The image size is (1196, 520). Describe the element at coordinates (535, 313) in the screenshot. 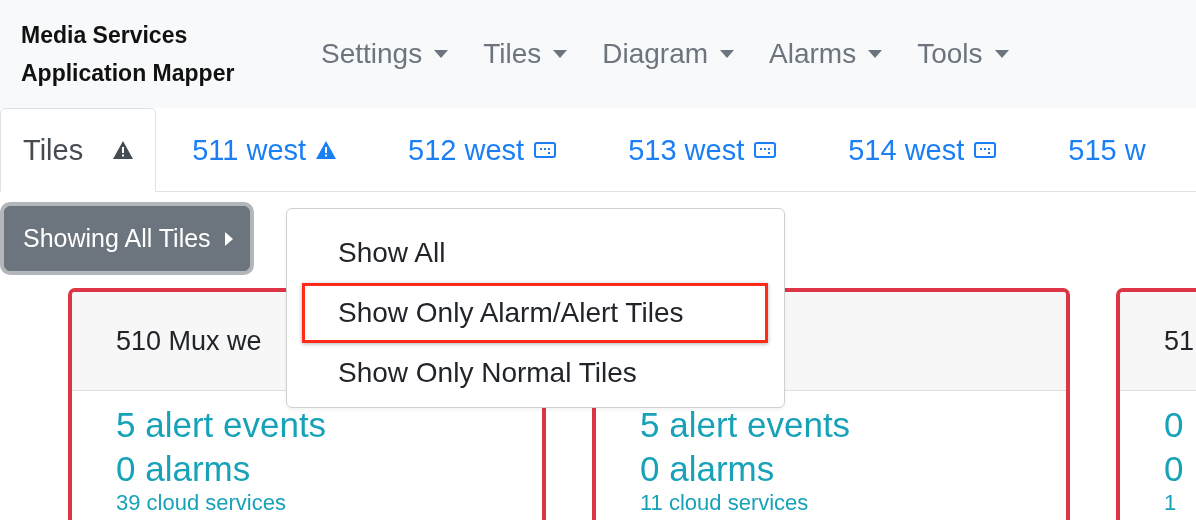

I see `menu-item: Show Only Alarm/Alert Tiles` at that location.